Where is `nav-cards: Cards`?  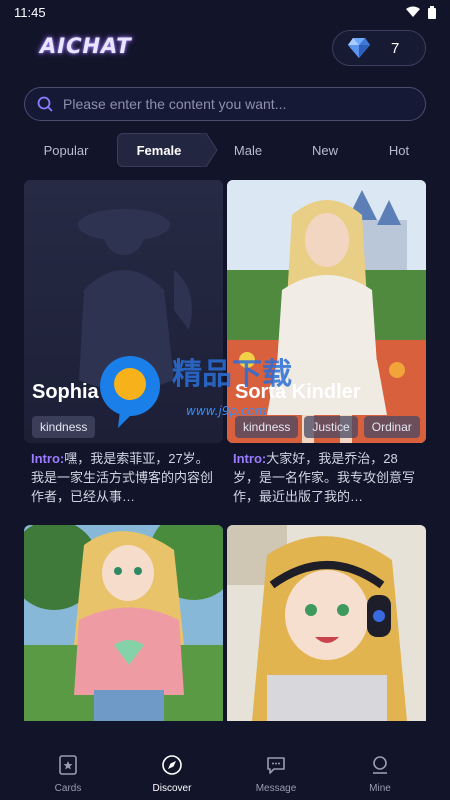
nav-cards: Cards is located at coordinates (68, 774).